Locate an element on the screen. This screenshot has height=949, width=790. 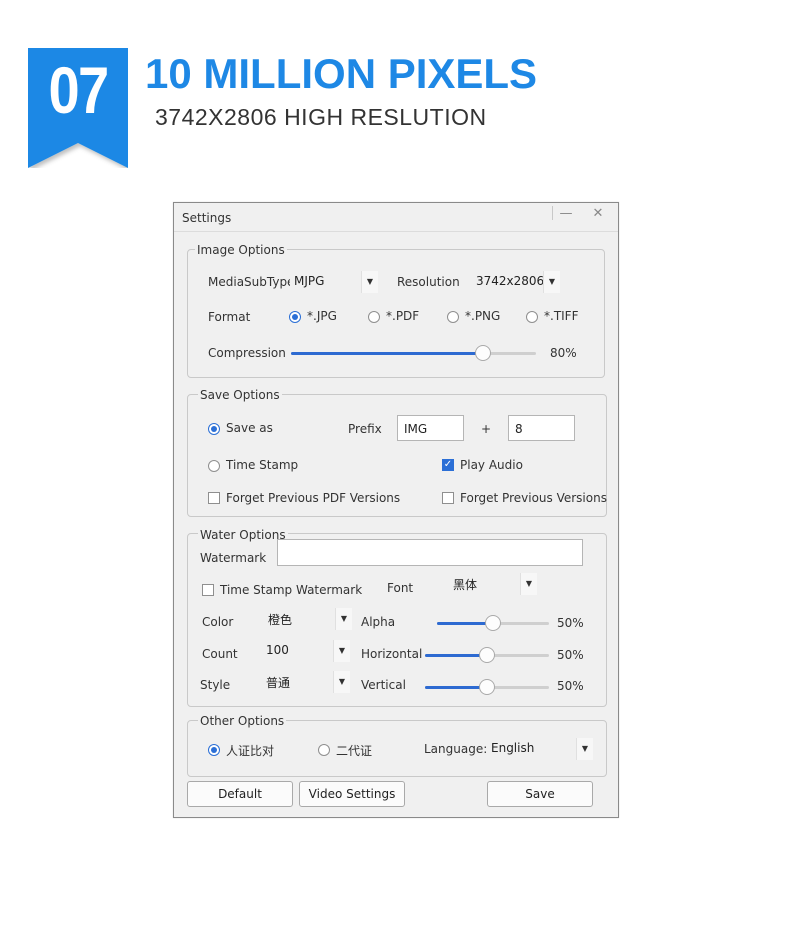
compression-thumb is located at coordinates (483, 353).